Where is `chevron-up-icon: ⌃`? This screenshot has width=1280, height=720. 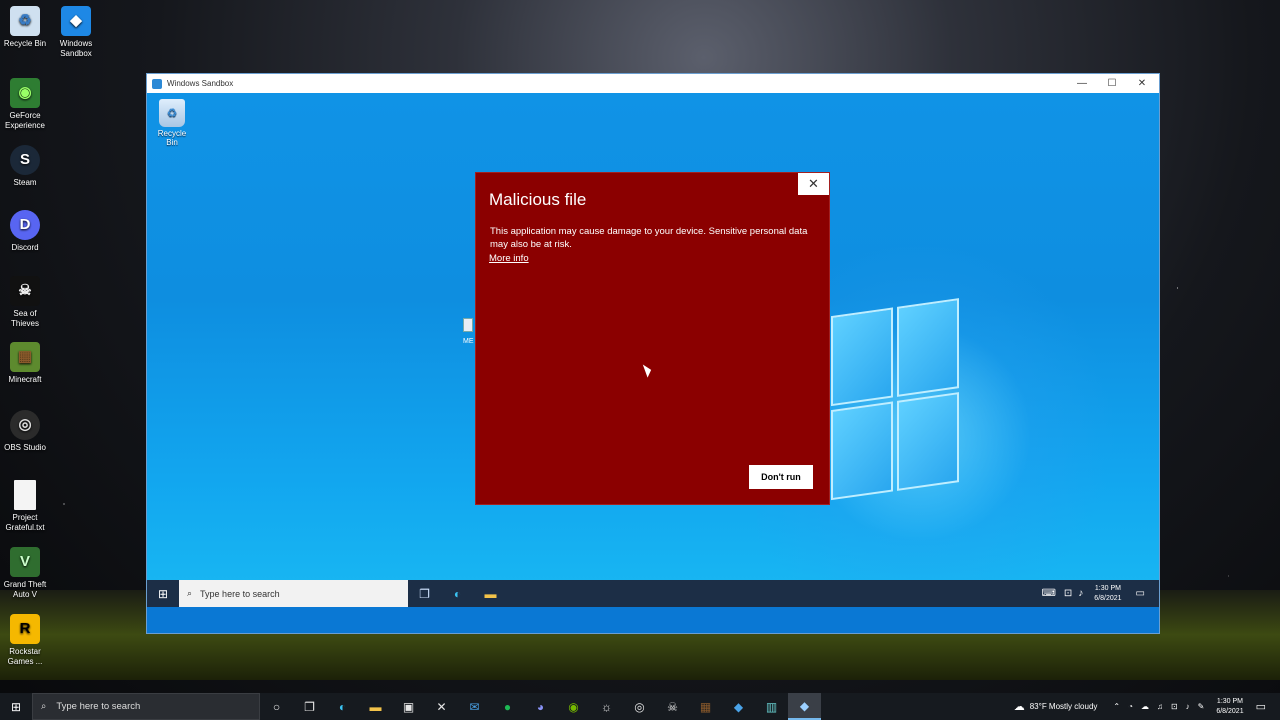
chevron-up-icon: ⌃ is located at coordinates (1116, 706).